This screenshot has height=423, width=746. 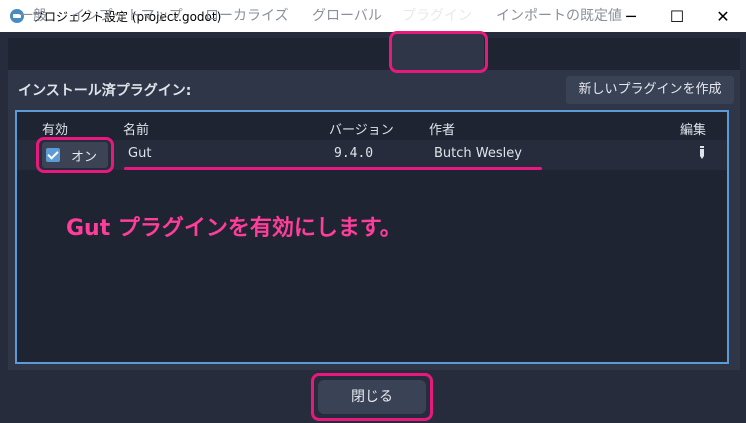 I want to click on plugin-name: Gut, so click(x=140, y=153).